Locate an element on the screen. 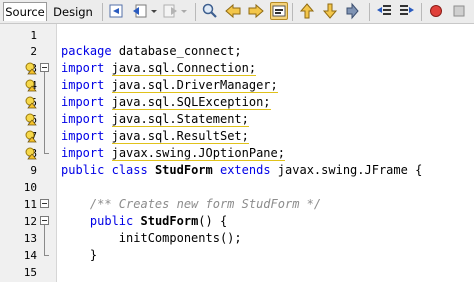 The width and height of the screenshot is (474, 282). line-number: 15 is located at coordinates (30, 272).